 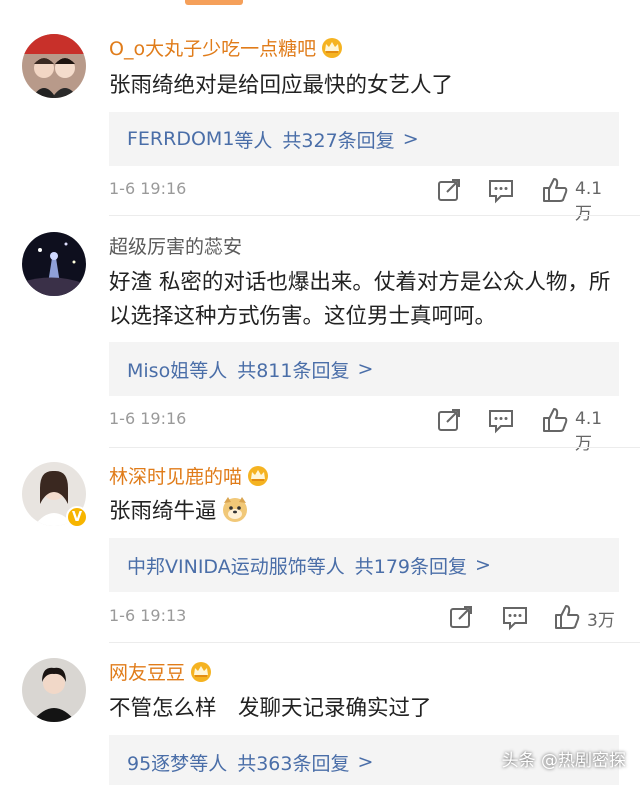 I want to click on reply-count: 共179条回复, so click(x=411, y=565).